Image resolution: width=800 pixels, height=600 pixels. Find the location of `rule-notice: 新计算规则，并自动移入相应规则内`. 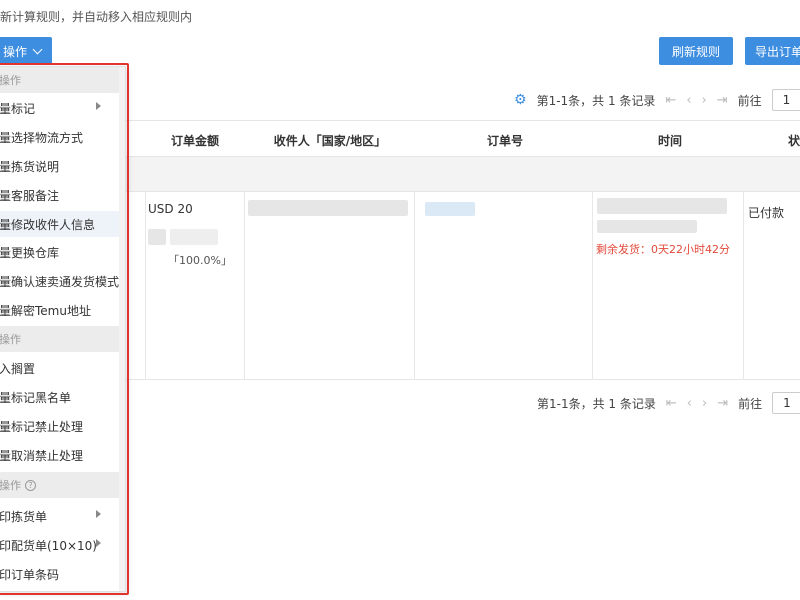

rule-notice: 新计算规则，并自动移入相应规则内 is located at coordinates (96, 17).